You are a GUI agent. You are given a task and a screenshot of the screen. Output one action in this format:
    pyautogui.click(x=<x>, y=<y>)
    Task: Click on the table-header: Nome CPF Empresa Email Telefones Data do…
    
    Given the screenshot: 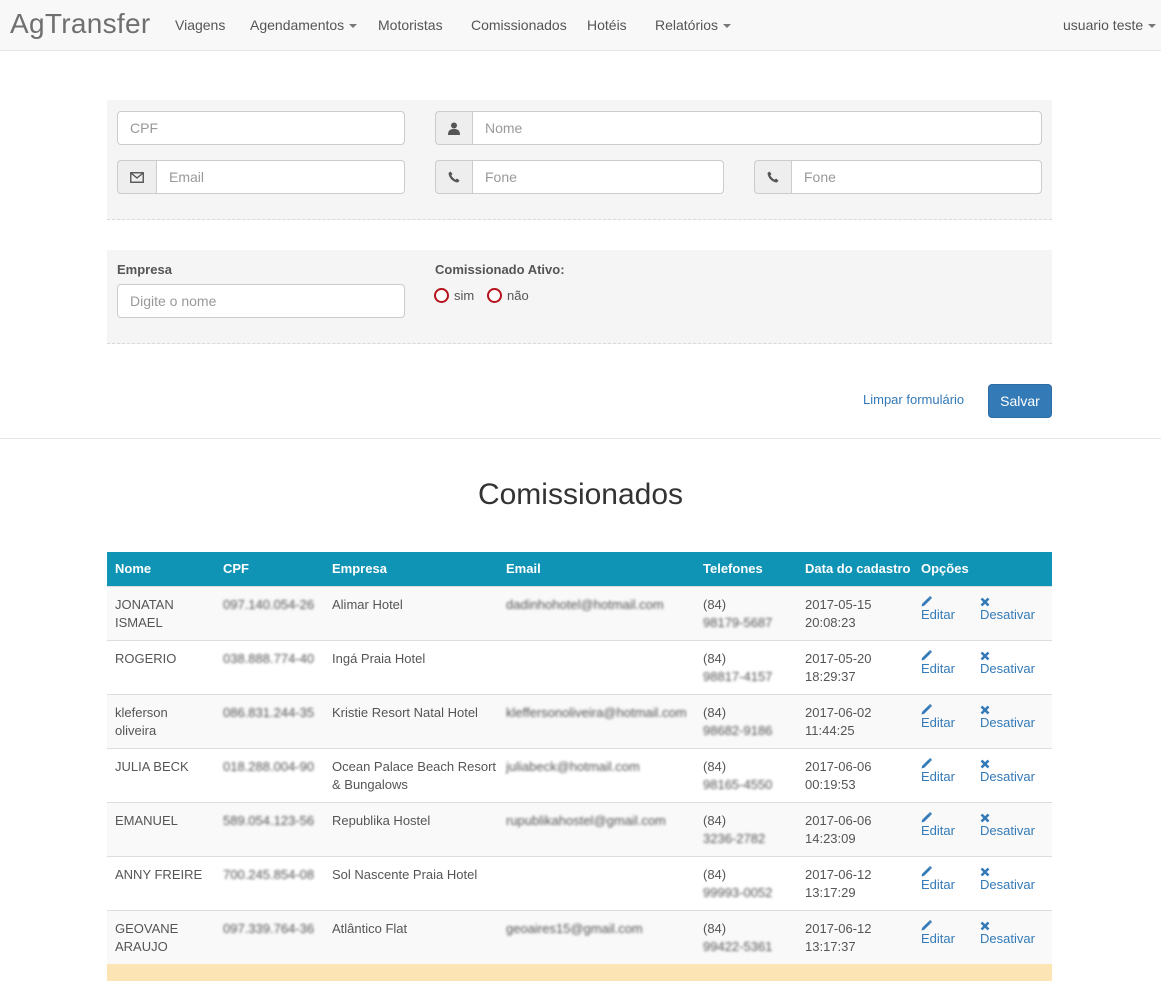 What is the action you would take?
    pyautogui.click(x=579, y=569)
    